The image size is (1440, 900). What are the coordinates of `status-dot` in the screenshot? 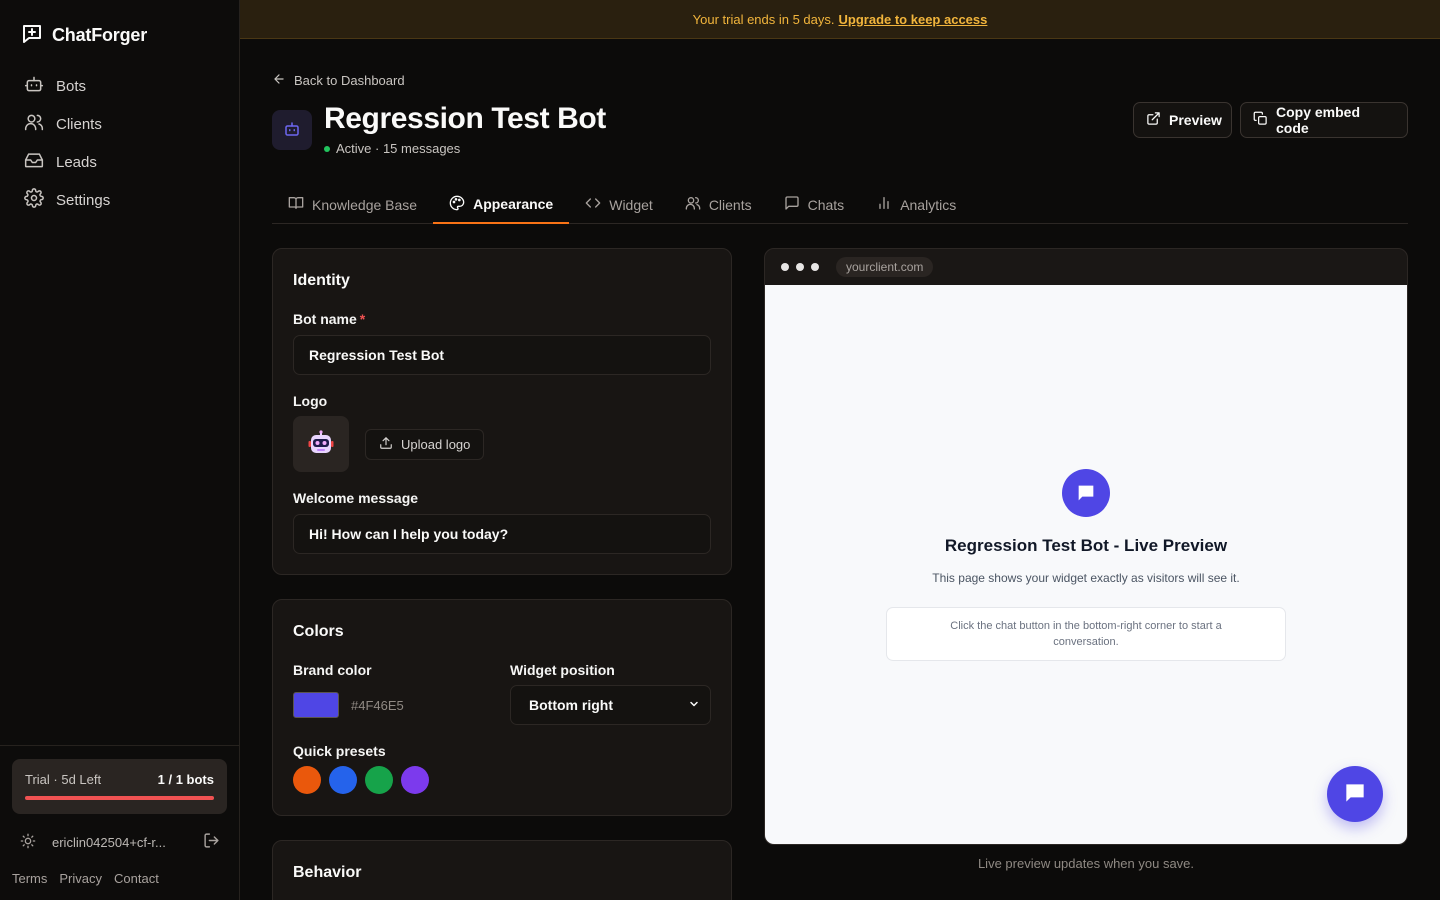 It's located at (327, 148).